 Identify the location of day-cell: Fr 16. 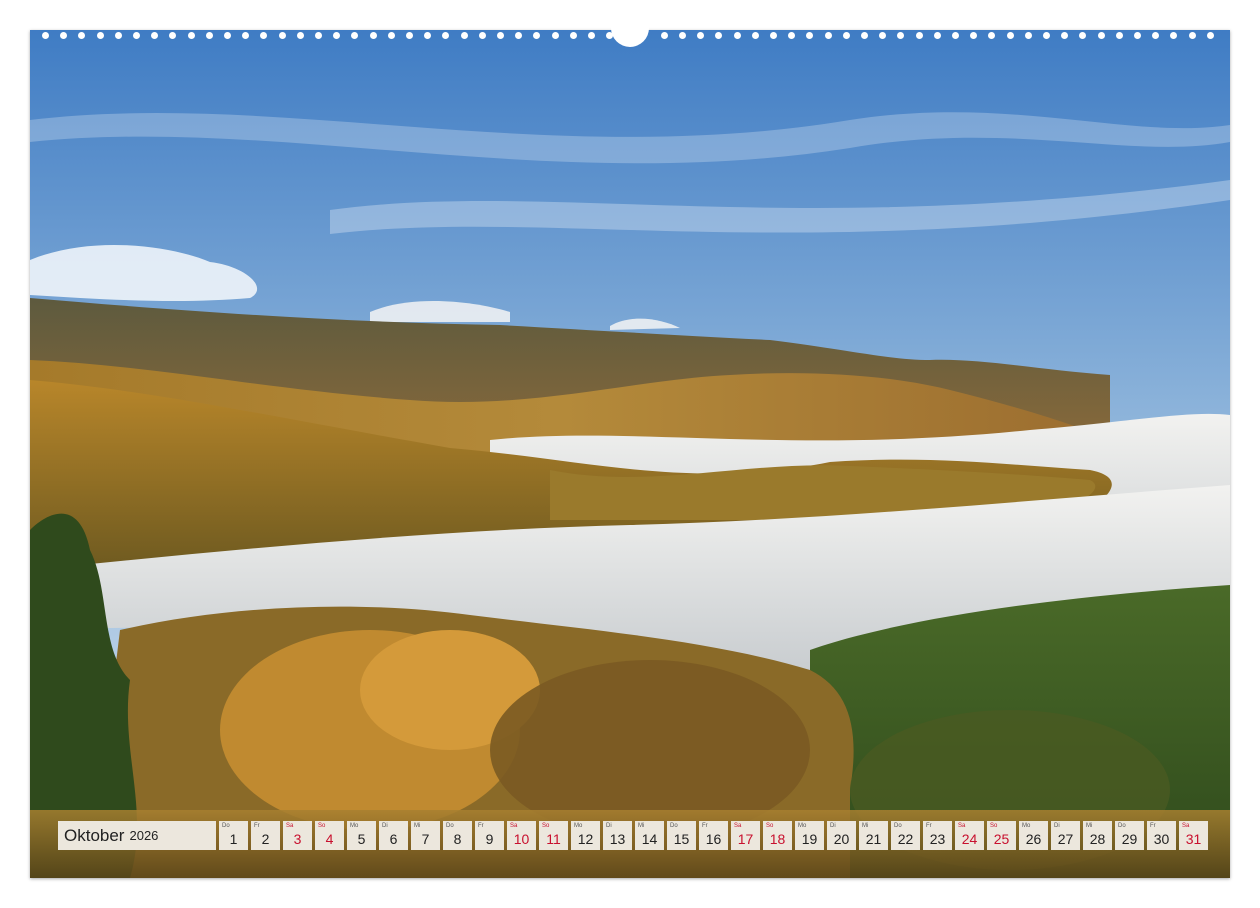
(713, 835).